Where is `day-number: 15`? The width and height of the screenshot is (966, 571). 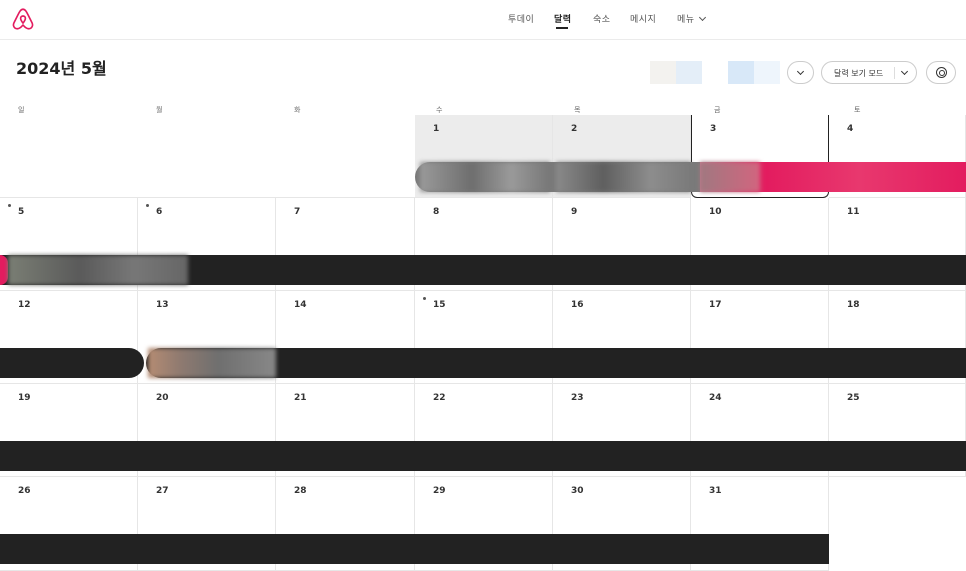
day-number: 15 is located at coordinates (439, 305).